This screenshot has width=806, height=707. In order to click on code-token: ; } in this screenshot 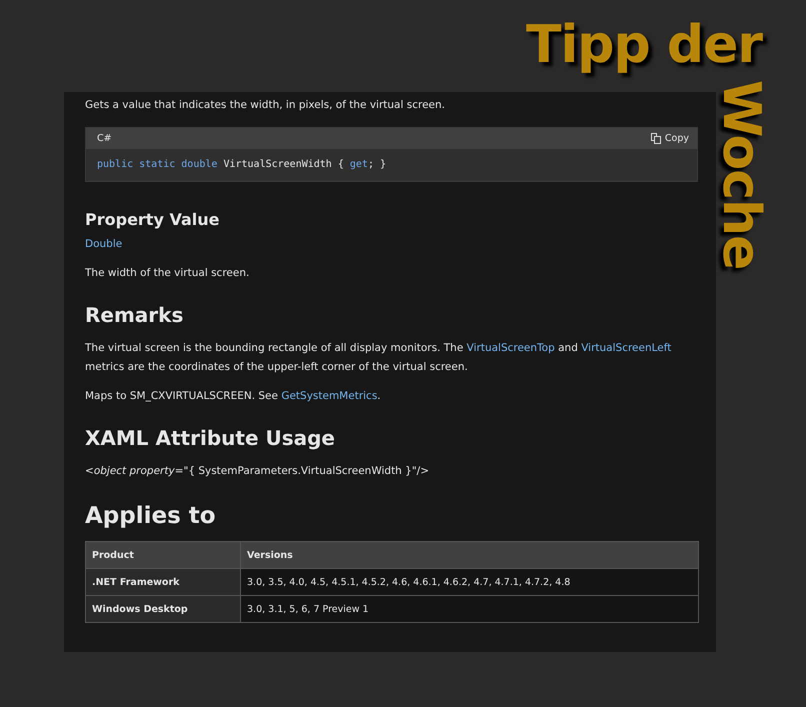, I will do `click(377, 164)`.